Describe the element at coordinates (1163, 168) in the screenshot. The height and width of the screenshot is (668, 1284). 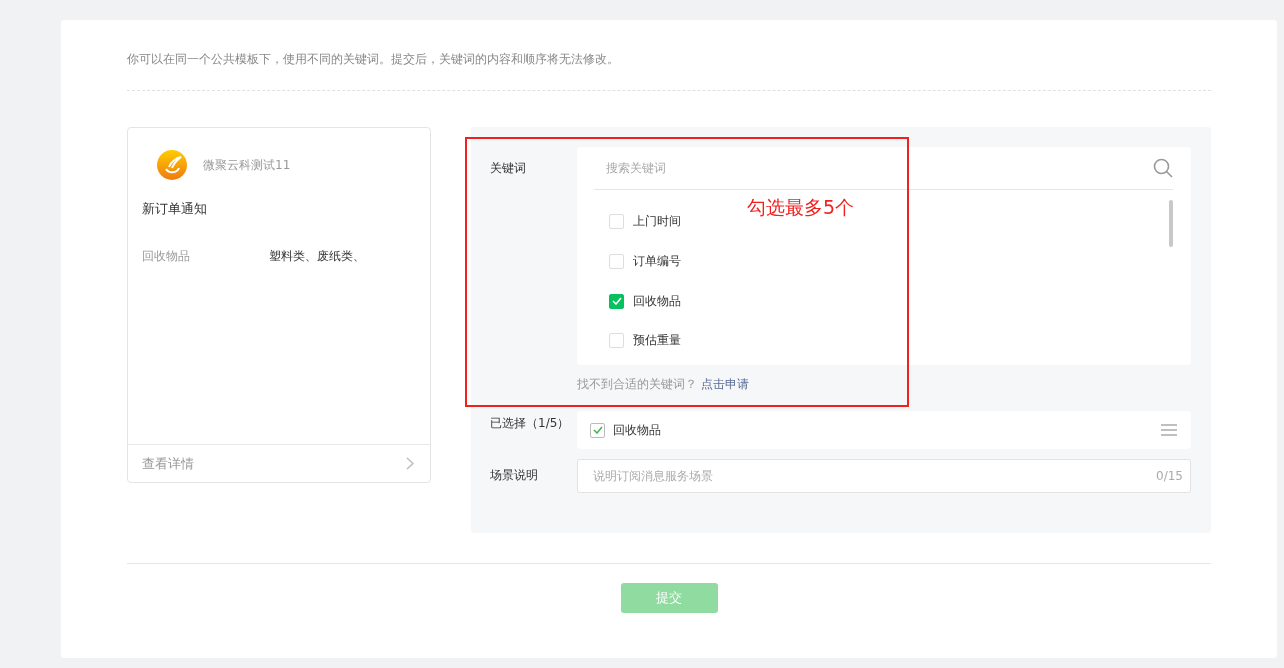
I see `search-icon` at that location.